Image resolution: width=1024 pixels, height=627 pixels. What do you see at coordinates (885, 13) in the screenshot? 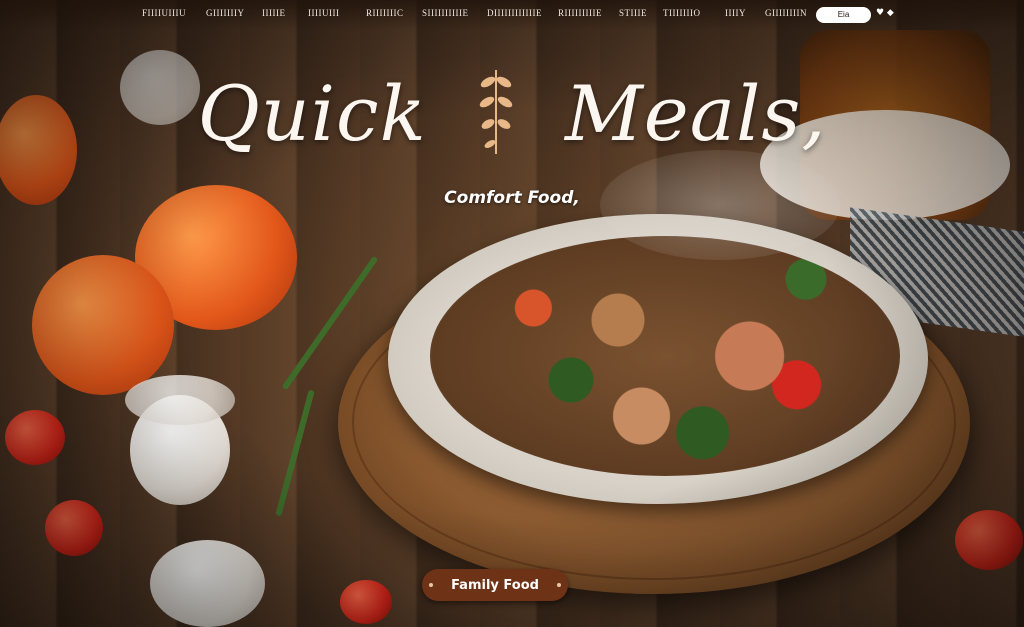
I see `nav-extra-icons: ♥ ◆` at bounding box center [885, 13].